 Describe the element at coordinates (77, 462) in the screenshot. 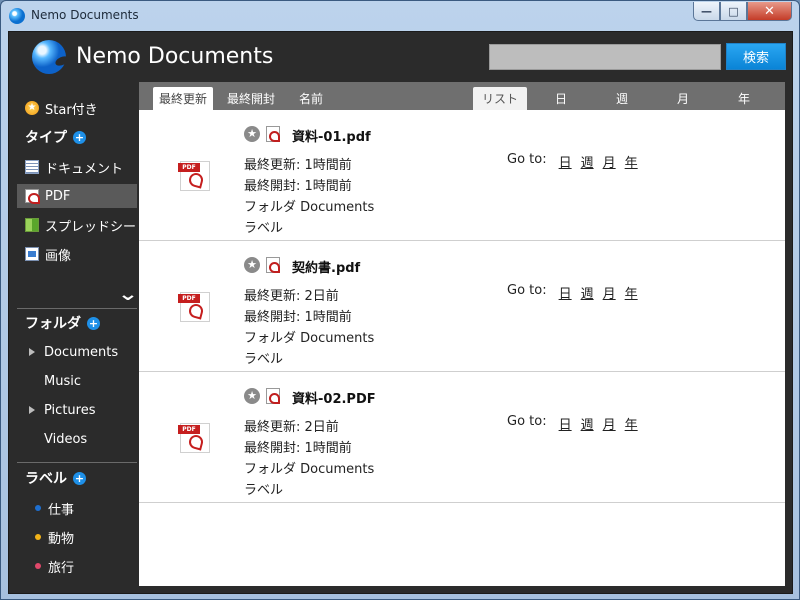

I see `divider` at that location.